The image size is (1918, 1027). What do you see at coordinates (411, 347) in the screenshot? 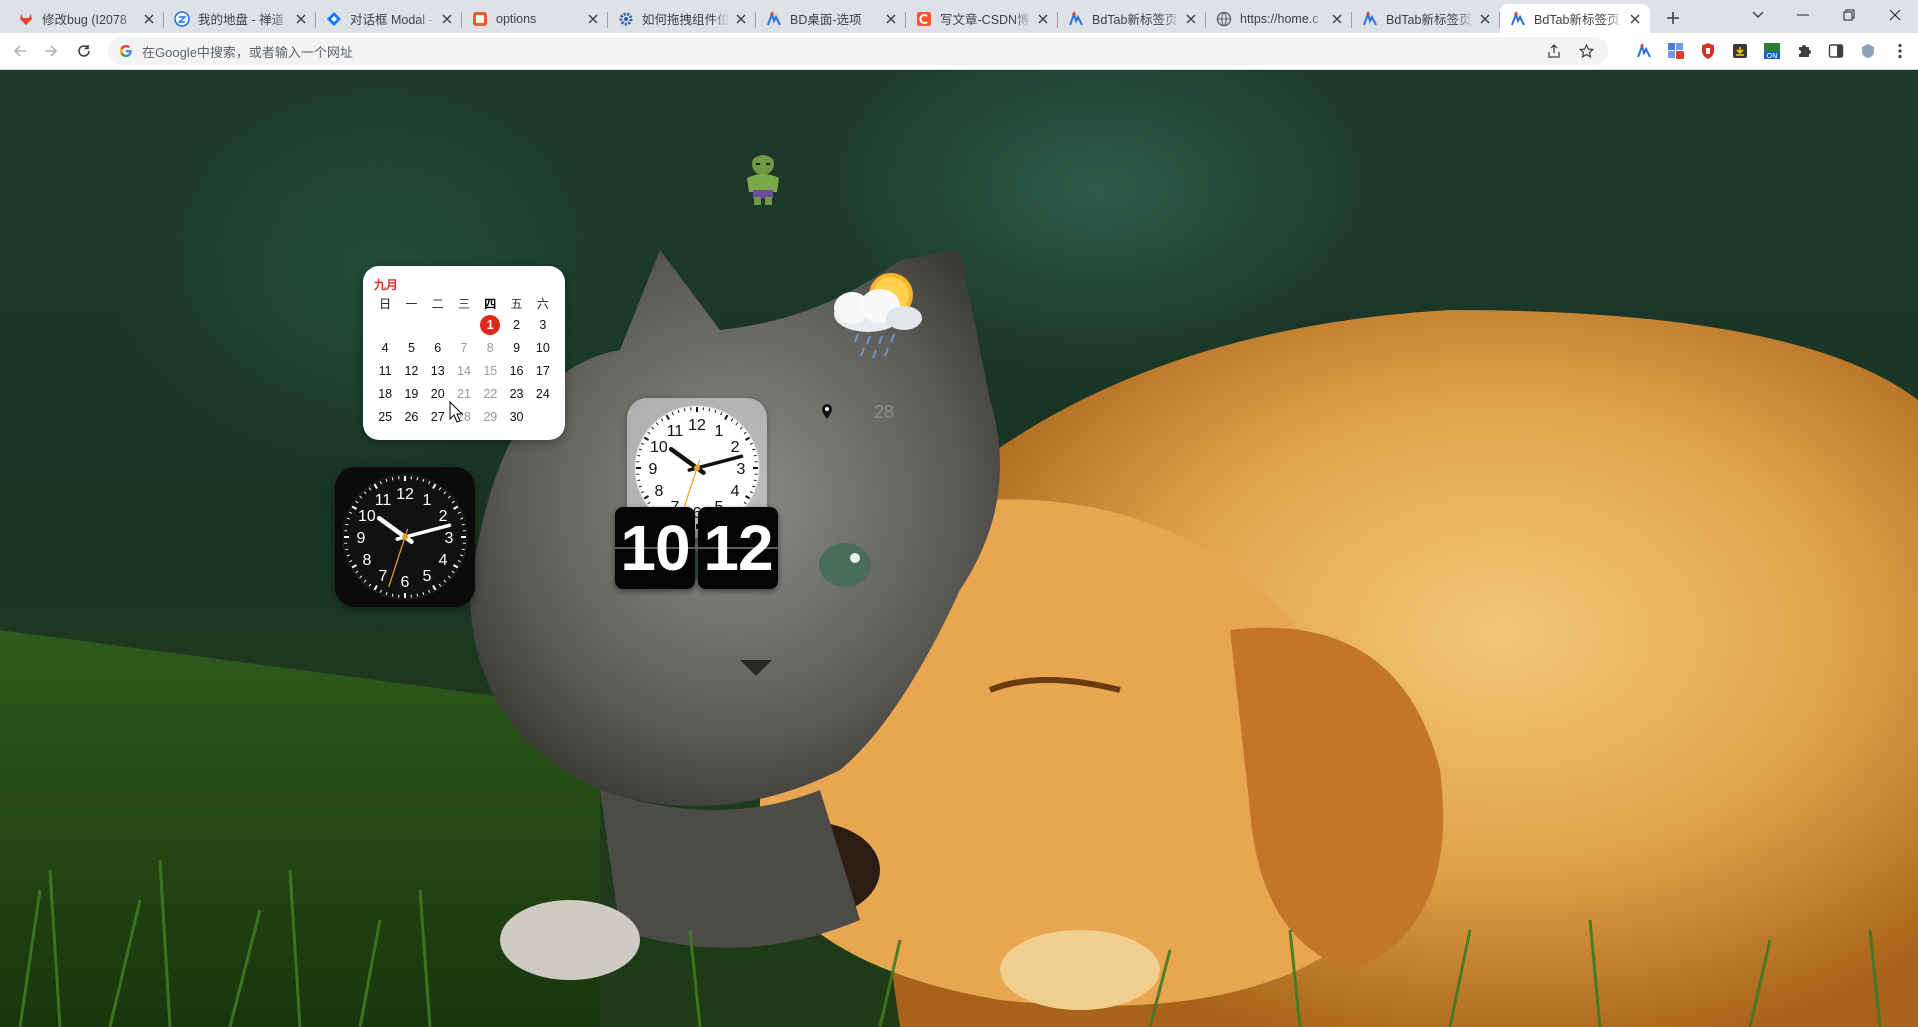
I see `calendar-day: 5` at bounding box center [411, 347].